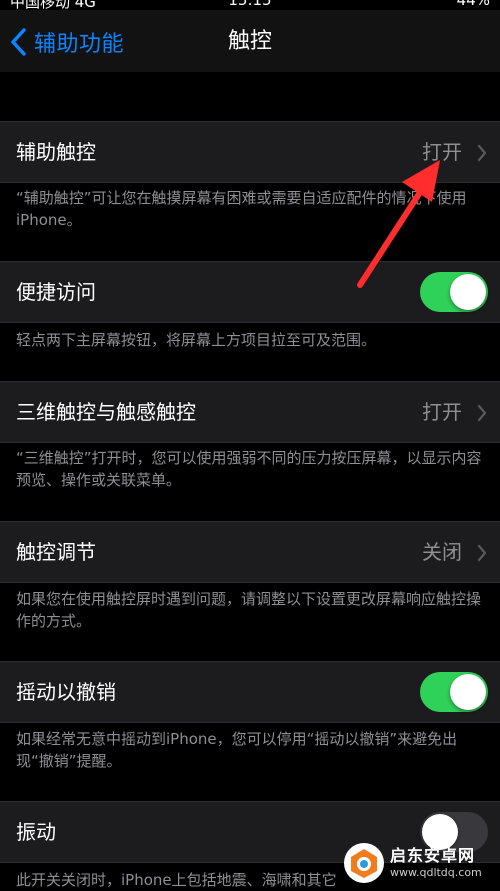  What do you see at coordinates (66, 692) in the screenshot?
I see `row-title: 摇动以撤销` at bounding box center [66, 692].